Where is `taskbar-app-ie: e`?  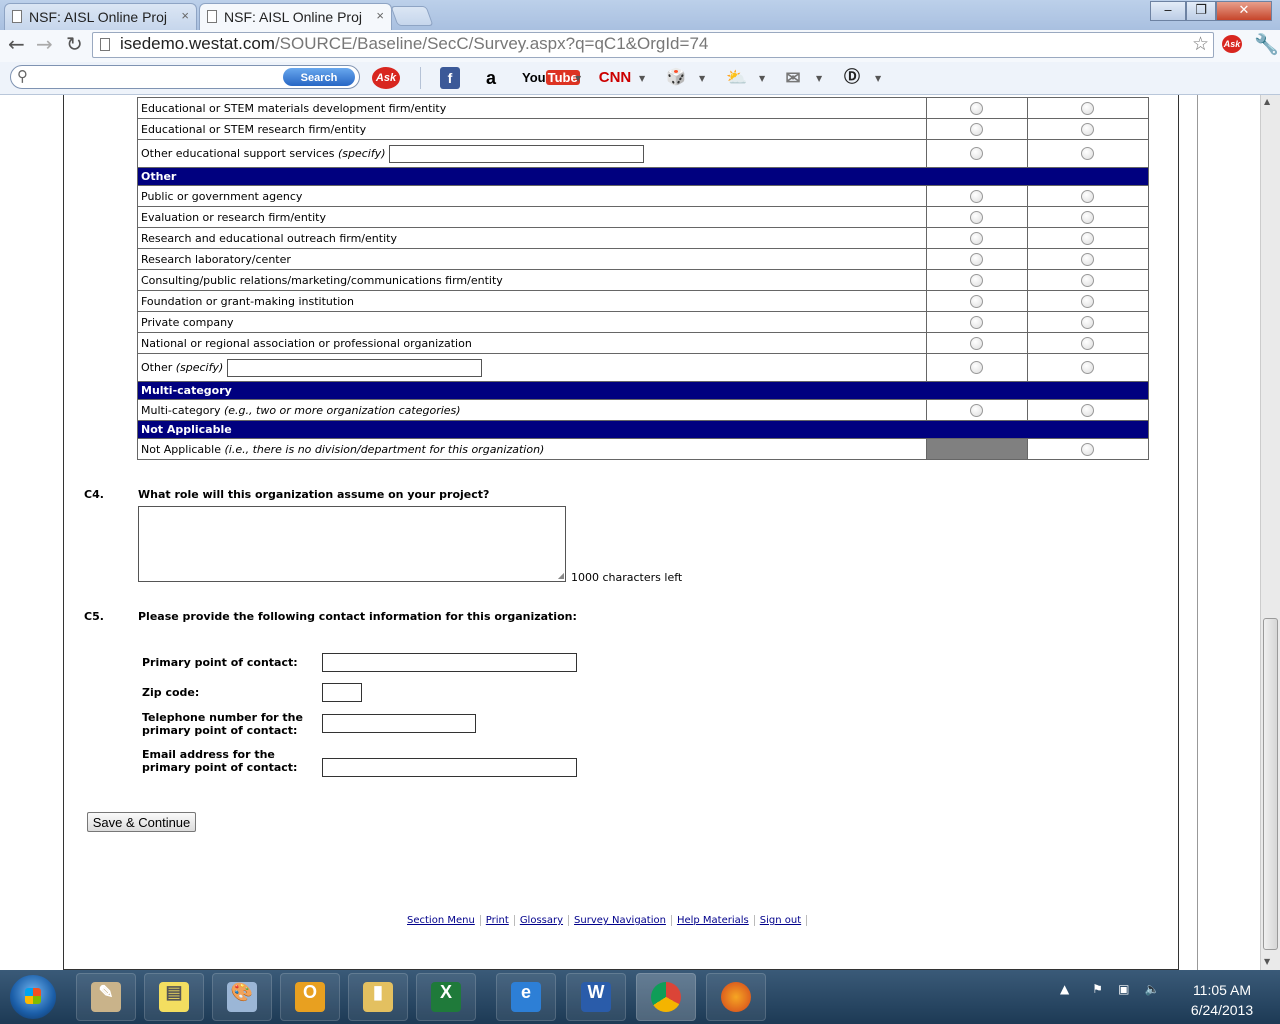 taskbar-app-ie: e is located at coordinates (526, 997).